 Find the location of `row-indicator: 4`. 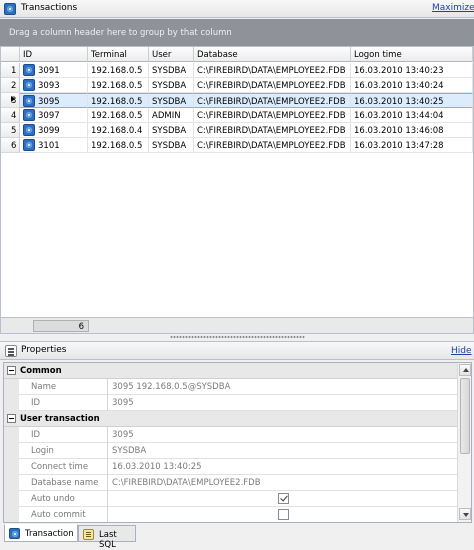

row-indicator: 4 is located at coordinates (10, 115).